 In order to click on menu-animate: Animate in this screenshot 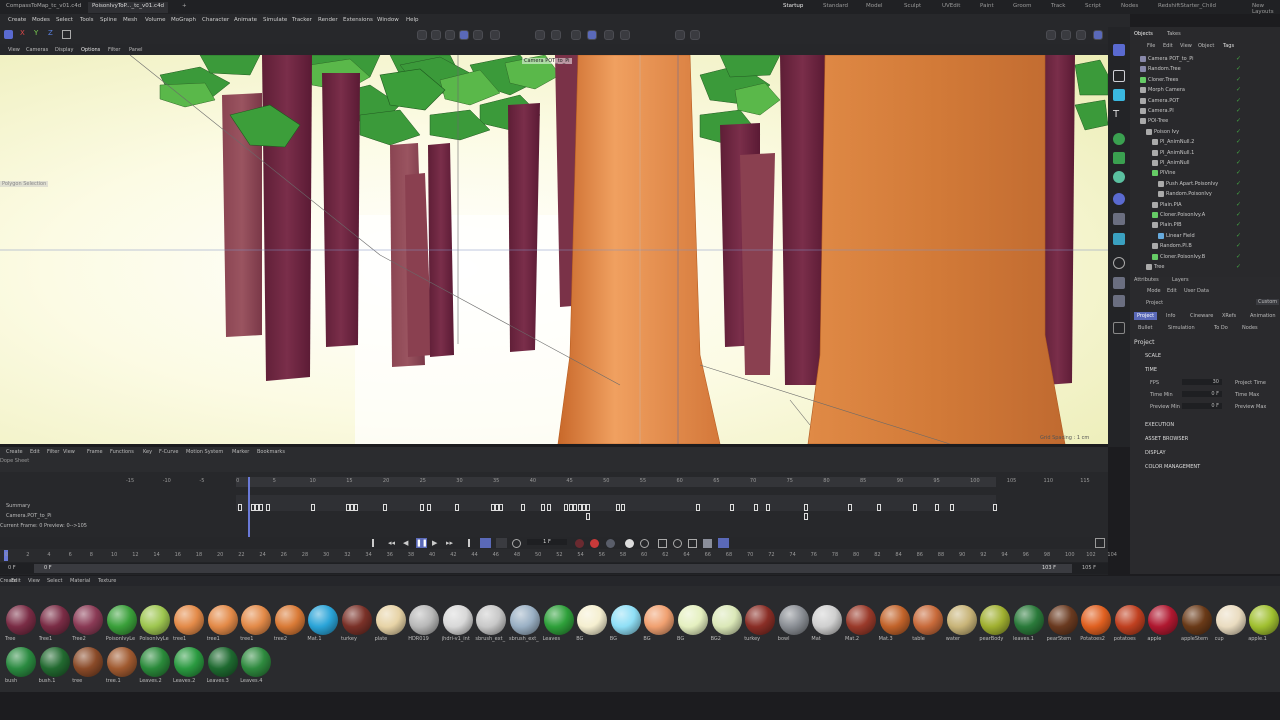, I will do `click(245, 20)`.